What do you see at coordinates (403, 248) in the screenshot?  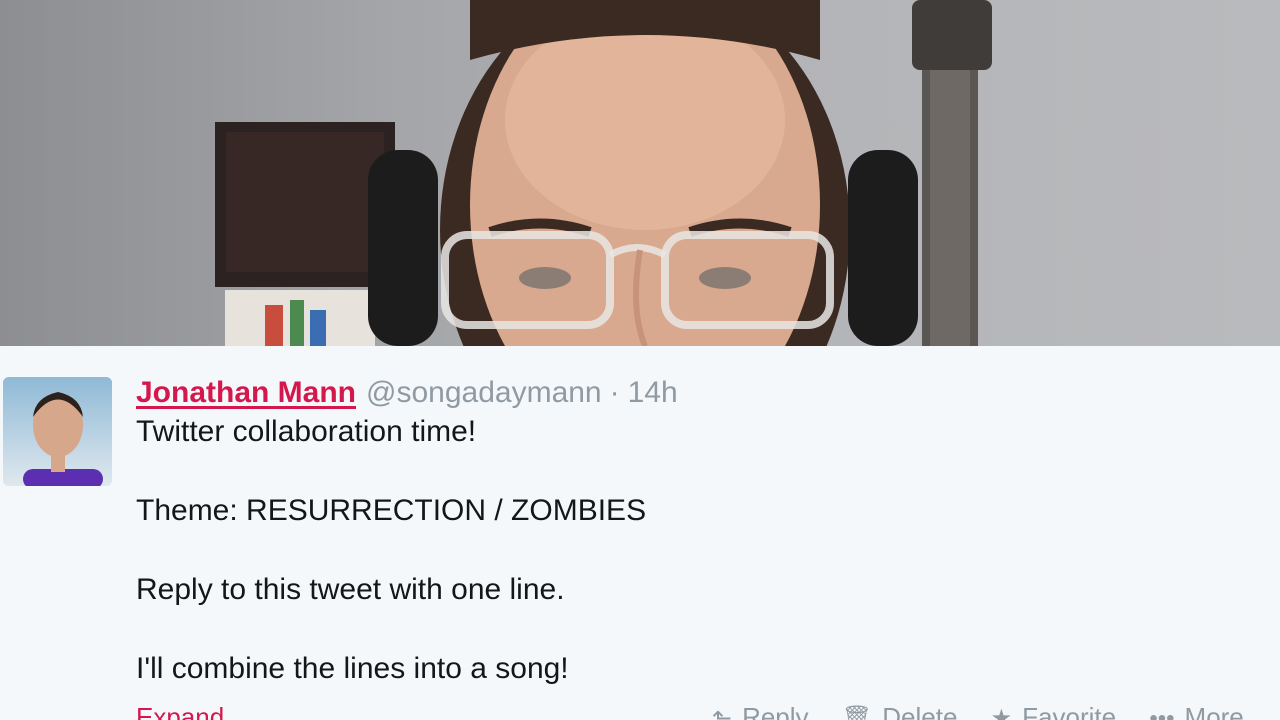 I see `headphone-left` at bounding box center [403, 248].